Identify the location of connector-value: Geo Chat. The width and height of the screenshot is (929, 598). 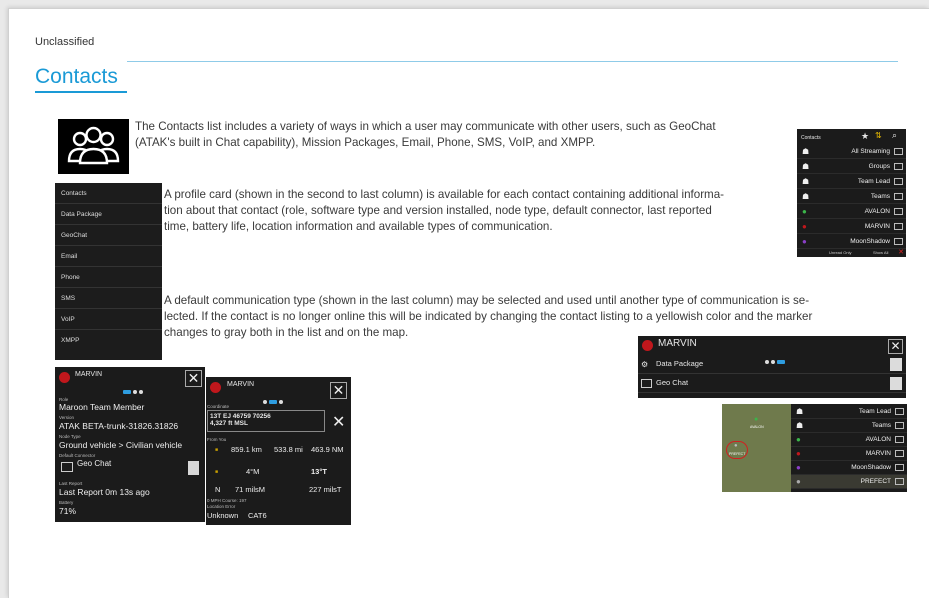
(94, 463).